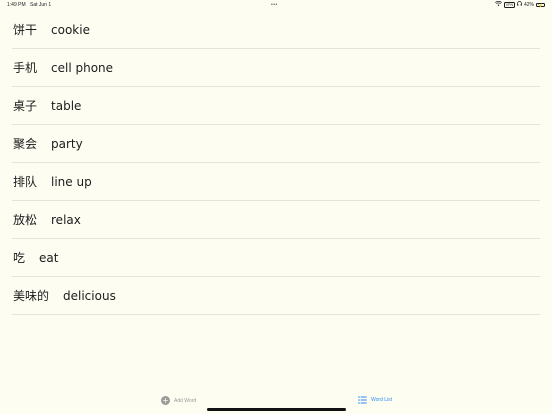  I want to click on word-english: delicious, so click(89, 295).